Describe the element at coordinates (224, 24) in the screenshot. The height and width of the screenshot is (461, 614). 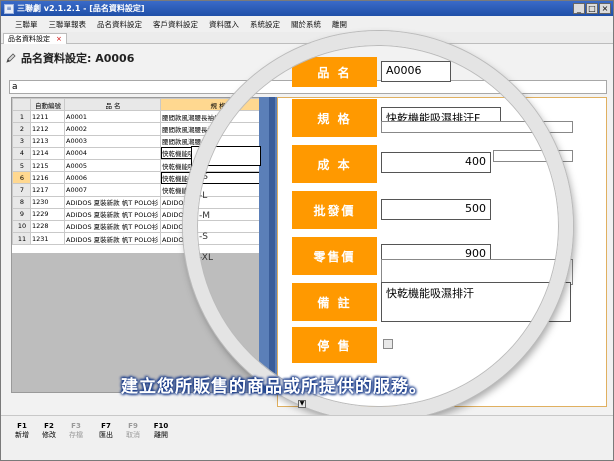
I see `menu-item-data-import: 資料匯入` at that location.